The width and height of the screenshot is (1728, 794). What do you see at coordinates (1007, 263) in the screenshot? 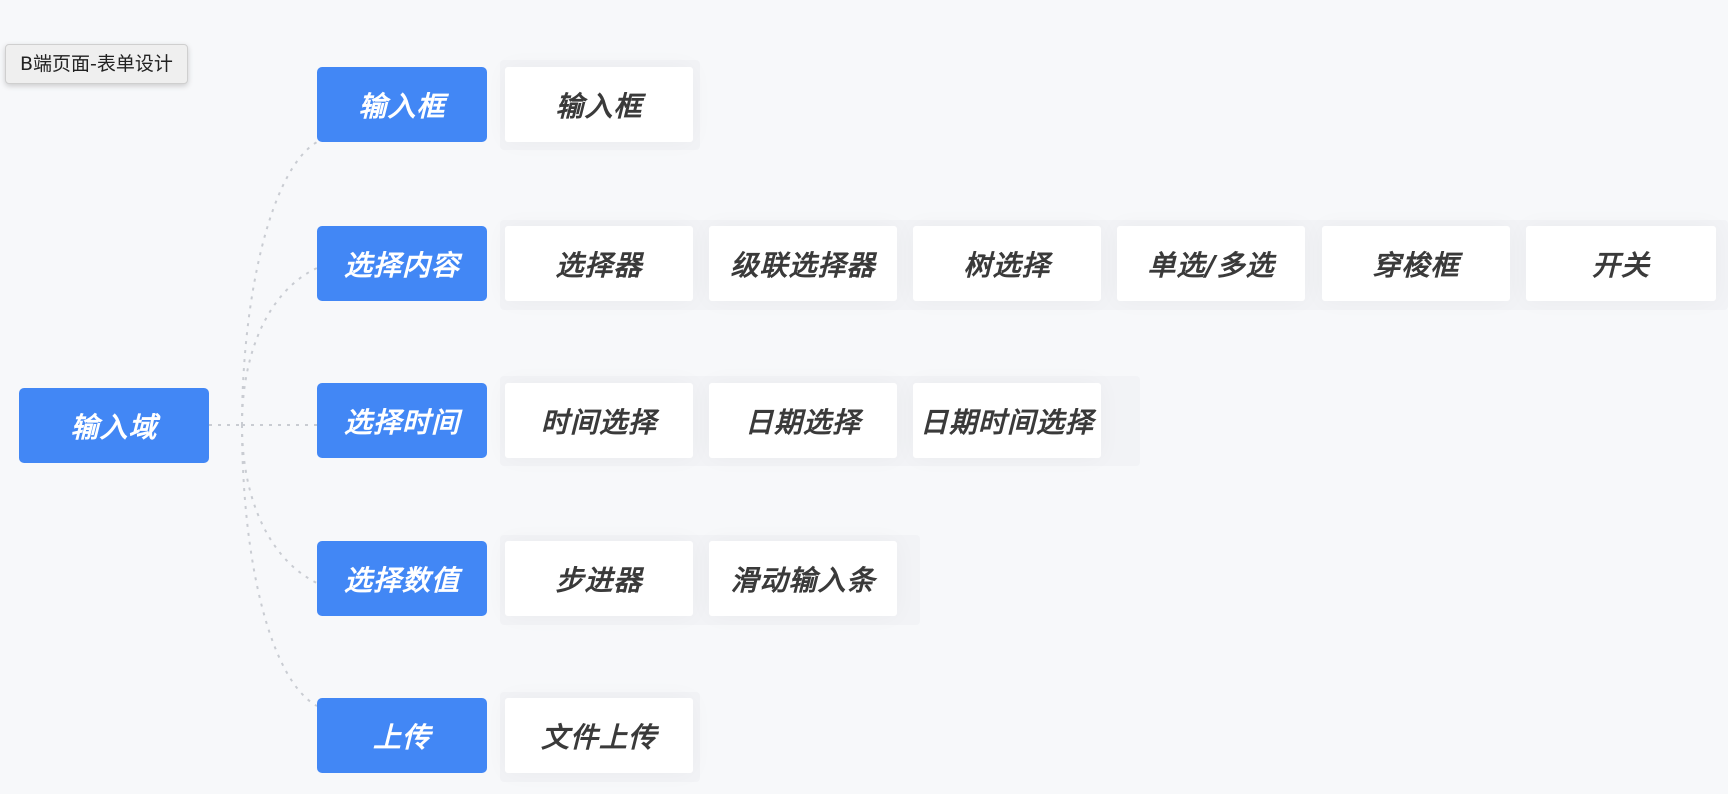
I see `leaf-node: 树选择` at bounding box center [1007, 263].